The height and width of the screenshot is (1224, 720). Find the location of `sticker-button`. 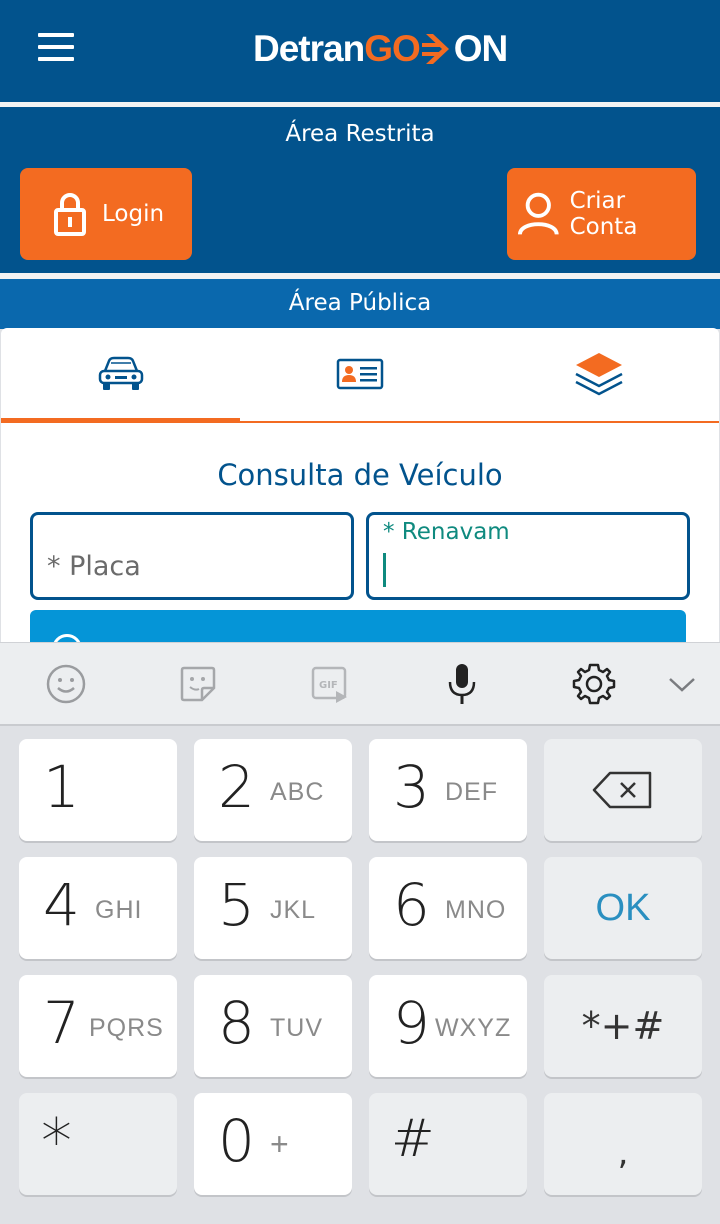

sticker-button is located at coordinates (198, 684).